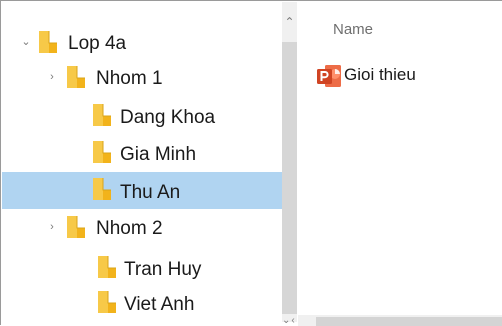 Image resolution: width=502 pixels, height=326 pixels. Describe the element at coordinates (329, 76) in the screenshot. I see `powerpoint-icon` at that location.